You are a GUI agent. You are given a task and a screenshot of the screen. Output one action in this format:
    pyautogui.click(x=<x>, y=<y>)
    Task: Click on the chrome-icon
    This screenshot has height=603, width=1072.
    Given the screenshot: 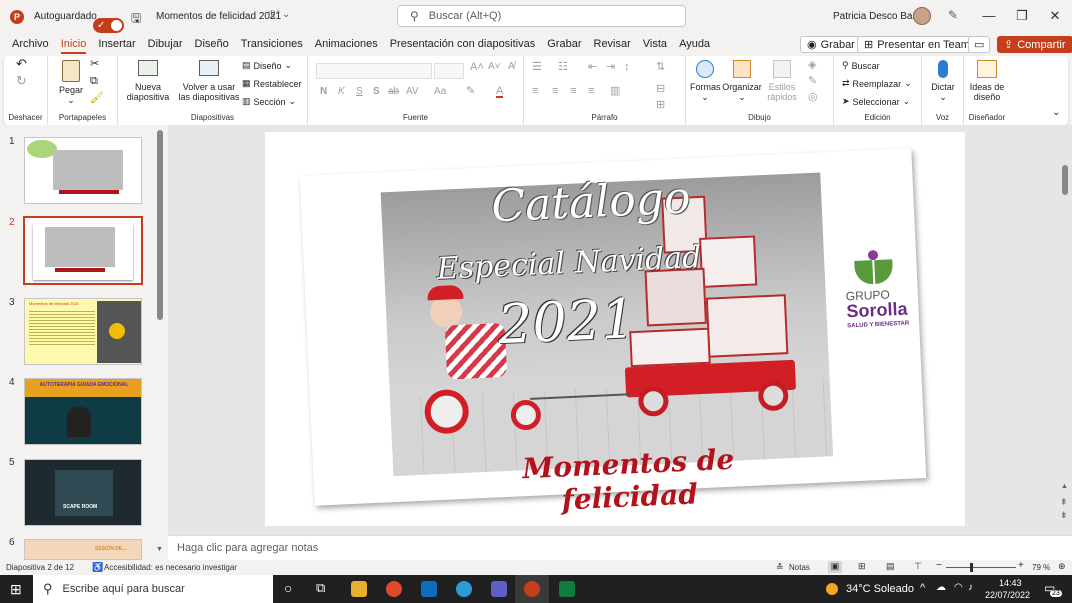 What is the action you would take?
    pyautogui.click(x=394, y=589)
    